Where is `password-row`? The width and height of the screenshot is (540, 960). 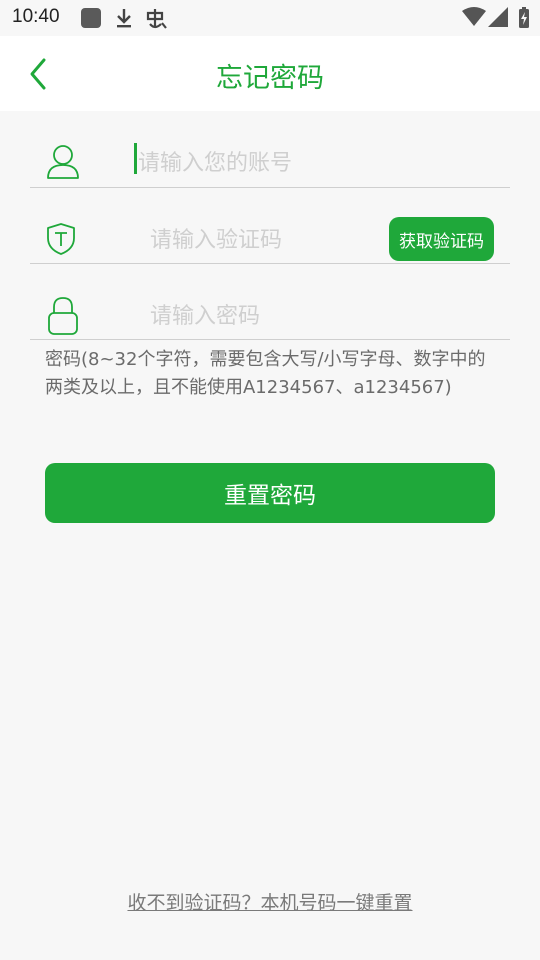 password-row is located at coordinates (270, 301).